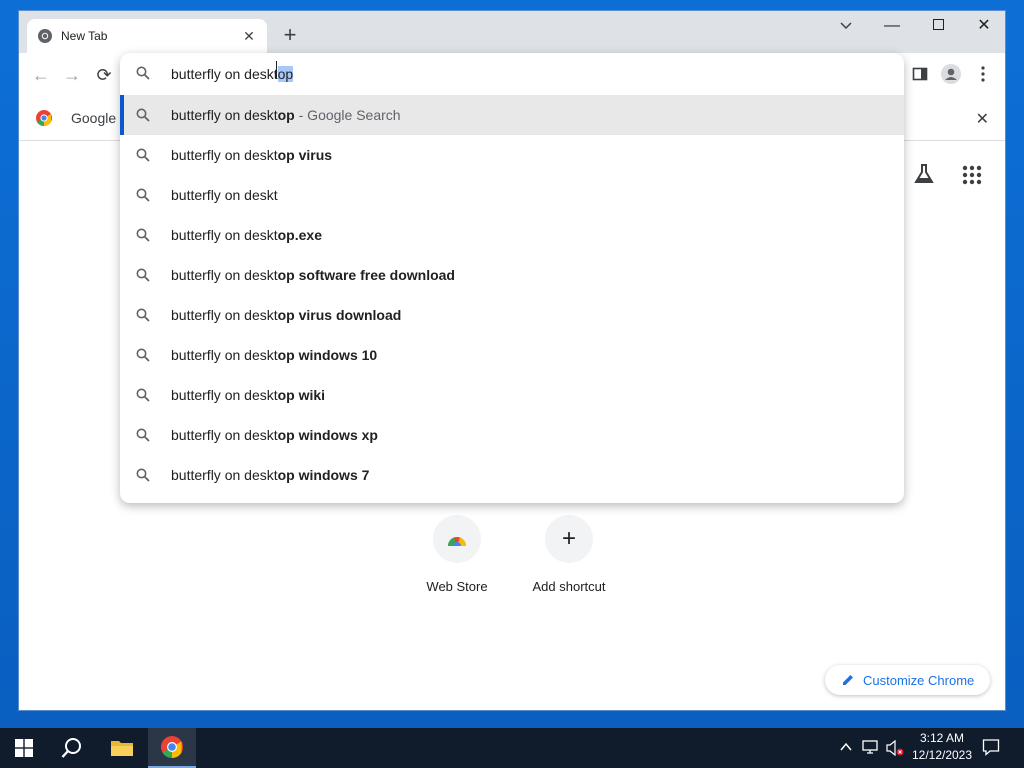  Describe the element at coordinates (276, 70) in the screenshot. I see `mouse-cursor` at that location.